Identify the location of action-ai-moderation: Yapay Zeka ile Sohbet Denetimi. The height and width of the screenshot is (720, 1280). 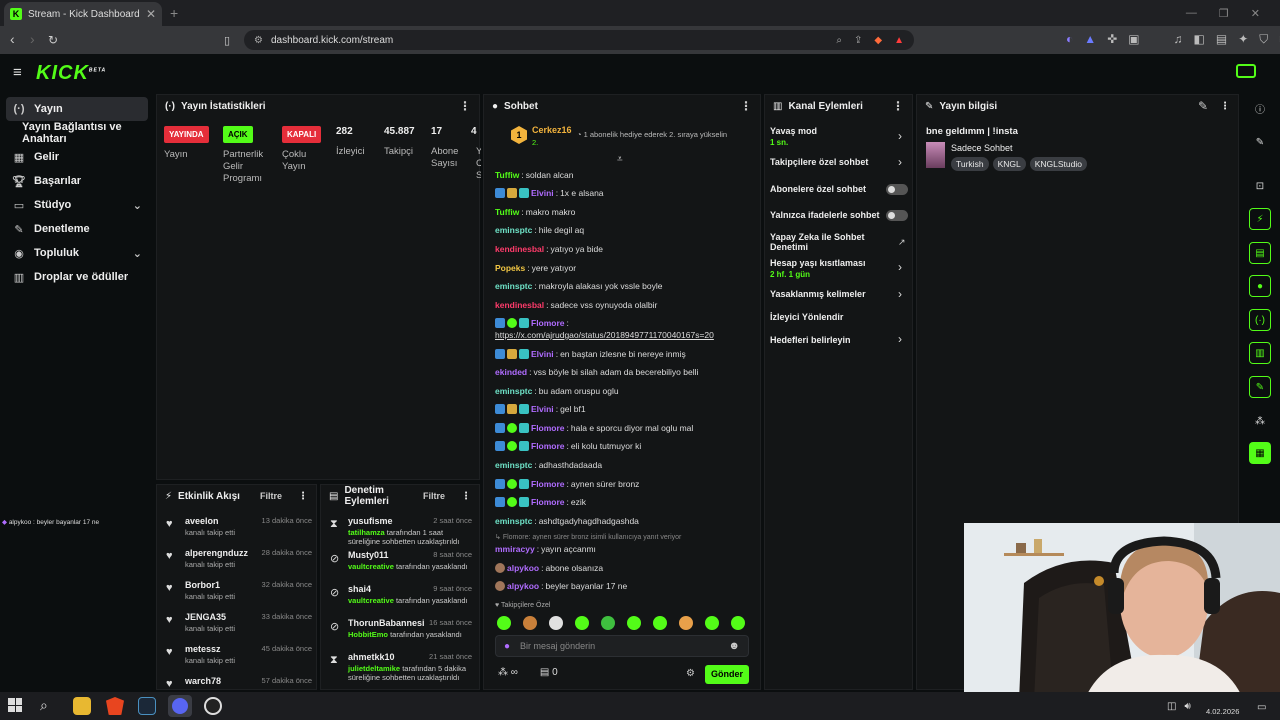
(822, 242).